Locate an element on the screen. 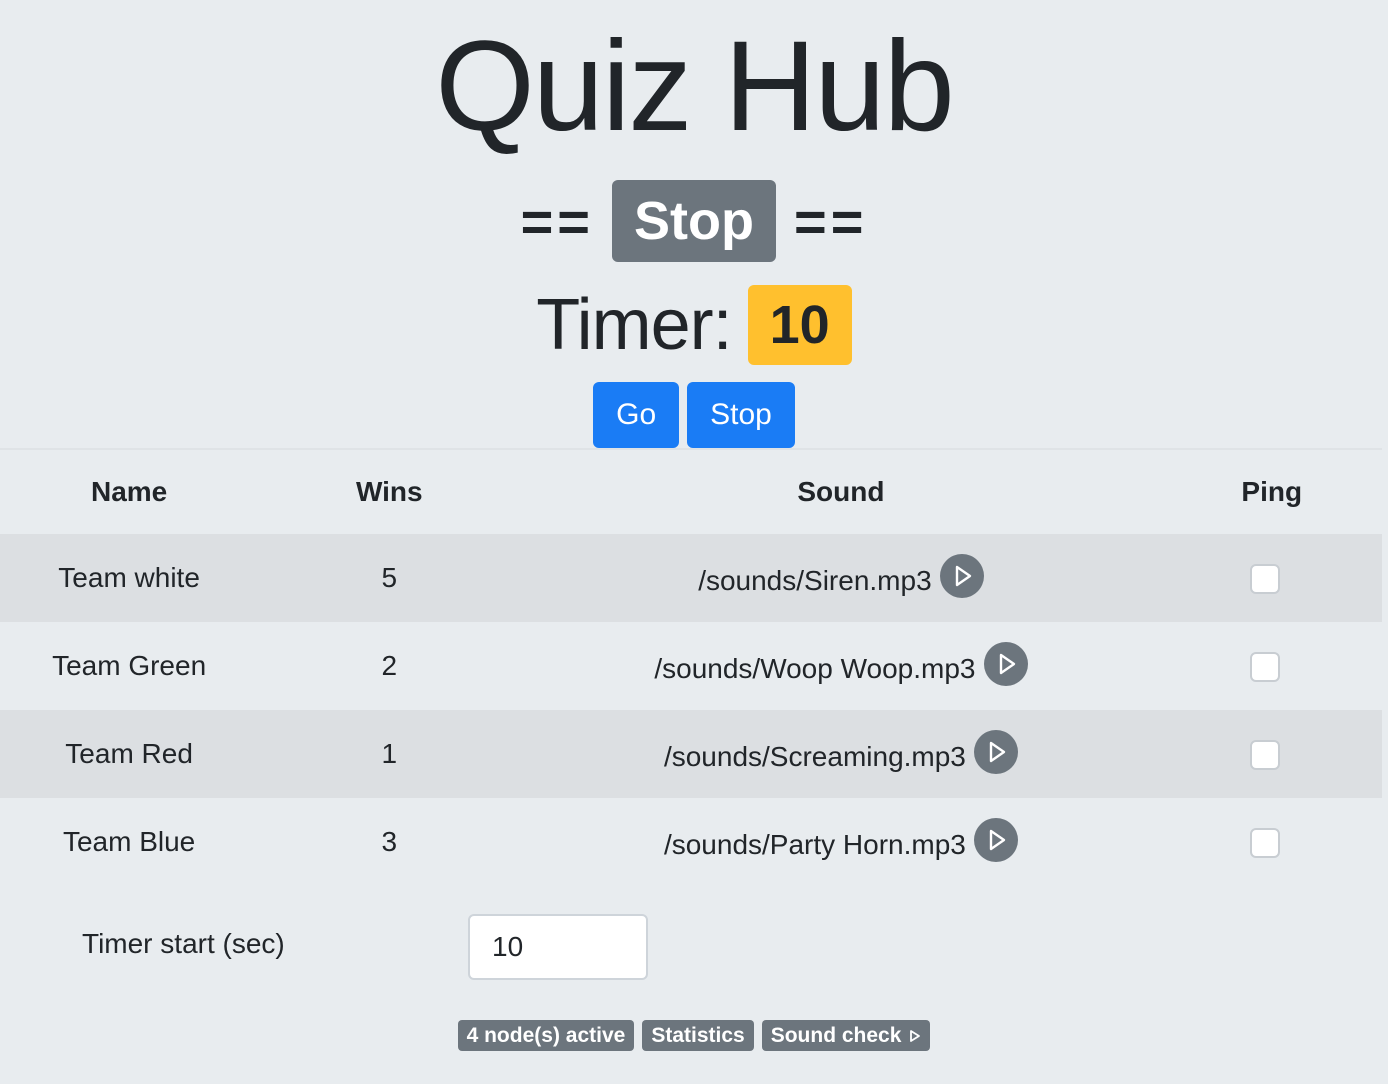  table-row: Team white 5 /sounds/Siren.mp3 is located at coordinates (691, 578).